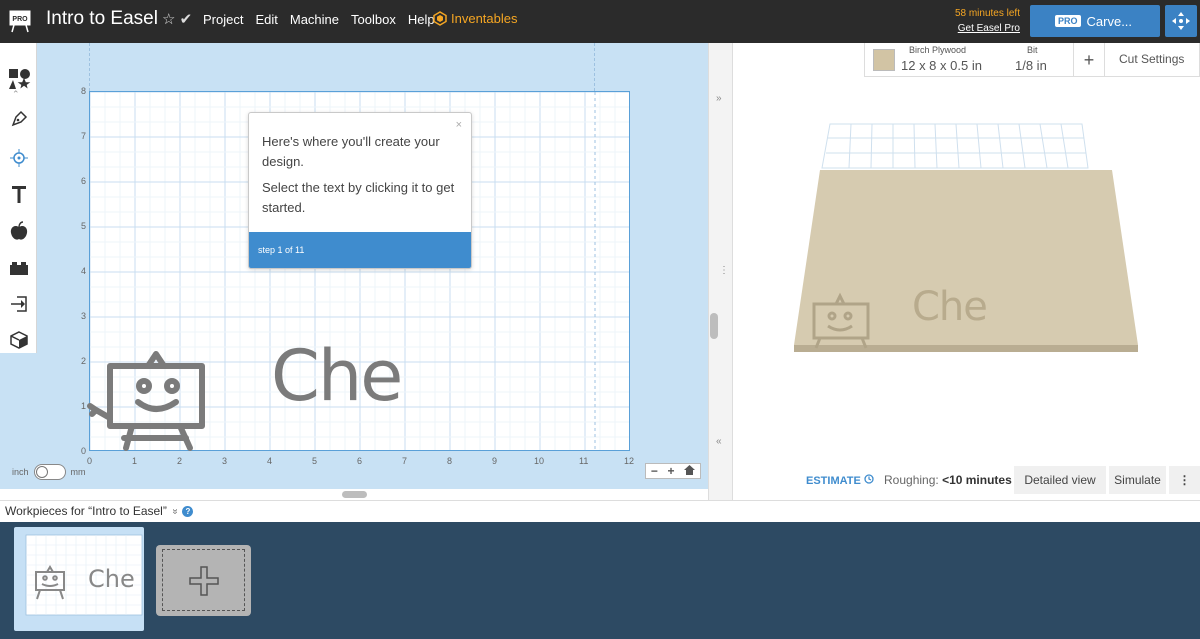 This screenshot has height=639, width=1200. Describe the element at coordinates (1031, 65) in the screenshot. I see `bit-value: 1/8 in` at that location.